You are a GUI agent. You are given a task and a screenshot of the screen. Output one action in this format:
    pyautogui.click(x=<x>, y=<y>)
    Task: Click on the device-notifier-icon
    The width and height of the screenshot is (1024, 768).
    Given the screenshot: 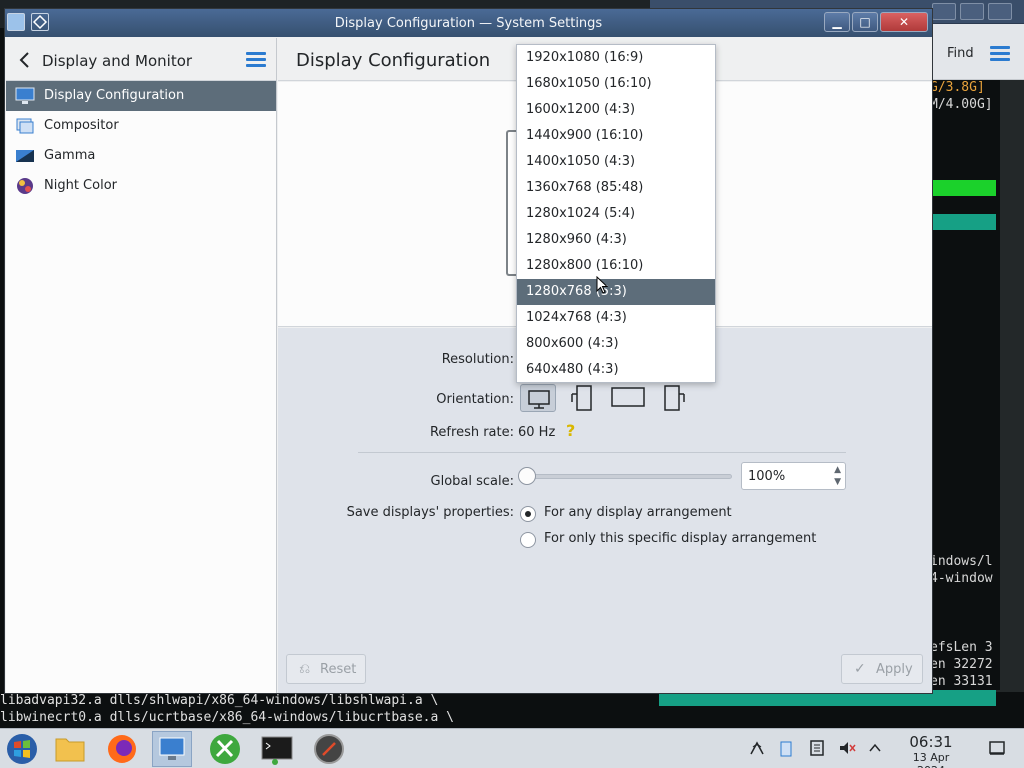 What is the action you would take?
    pyautogui.click(x=817, y=748)
    